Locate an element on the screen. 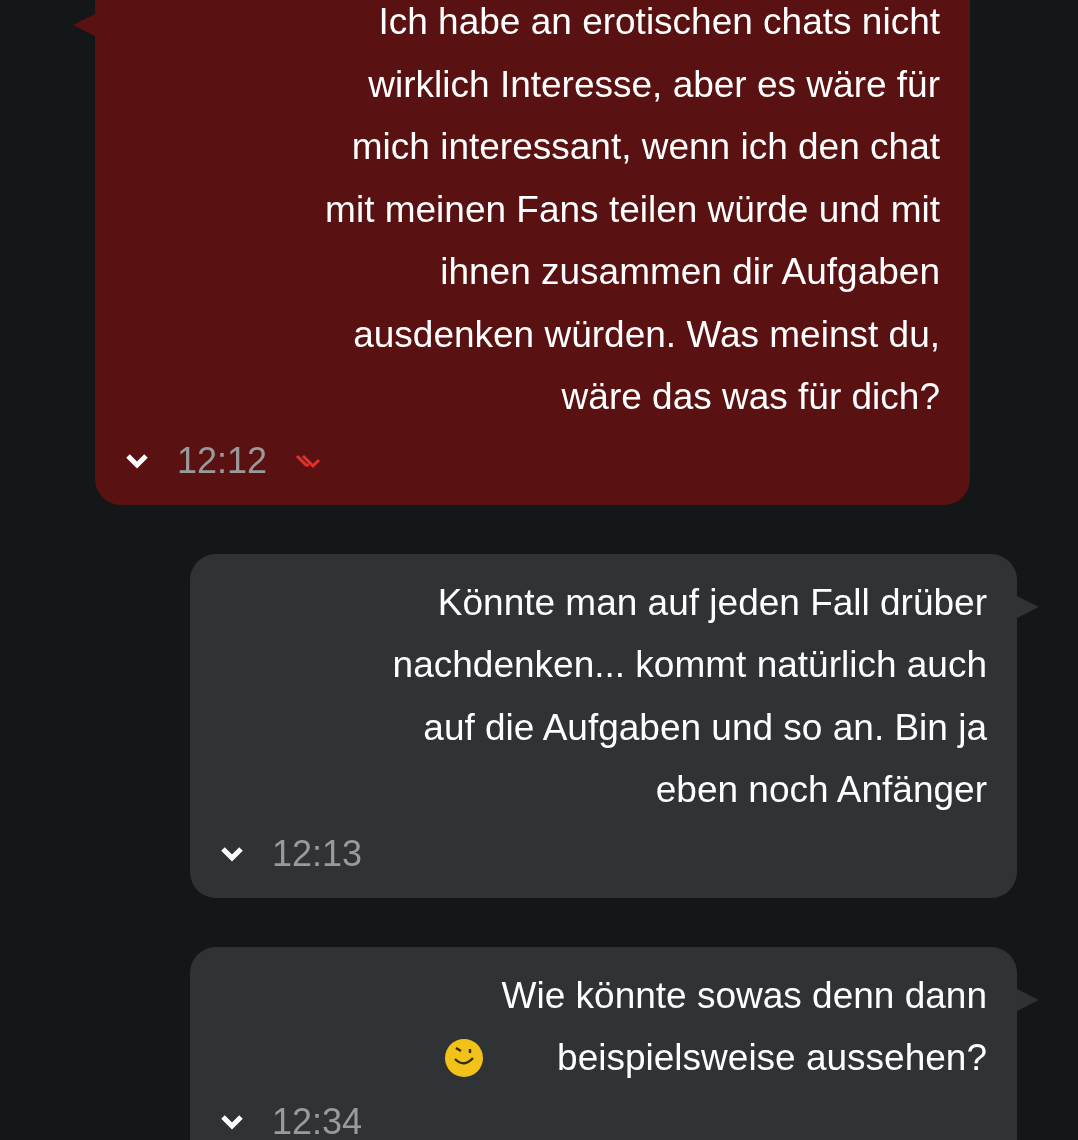 This screenshot has width=1078, height=1140. timestamp: 12:34 is located at coordinates (317, 1120).